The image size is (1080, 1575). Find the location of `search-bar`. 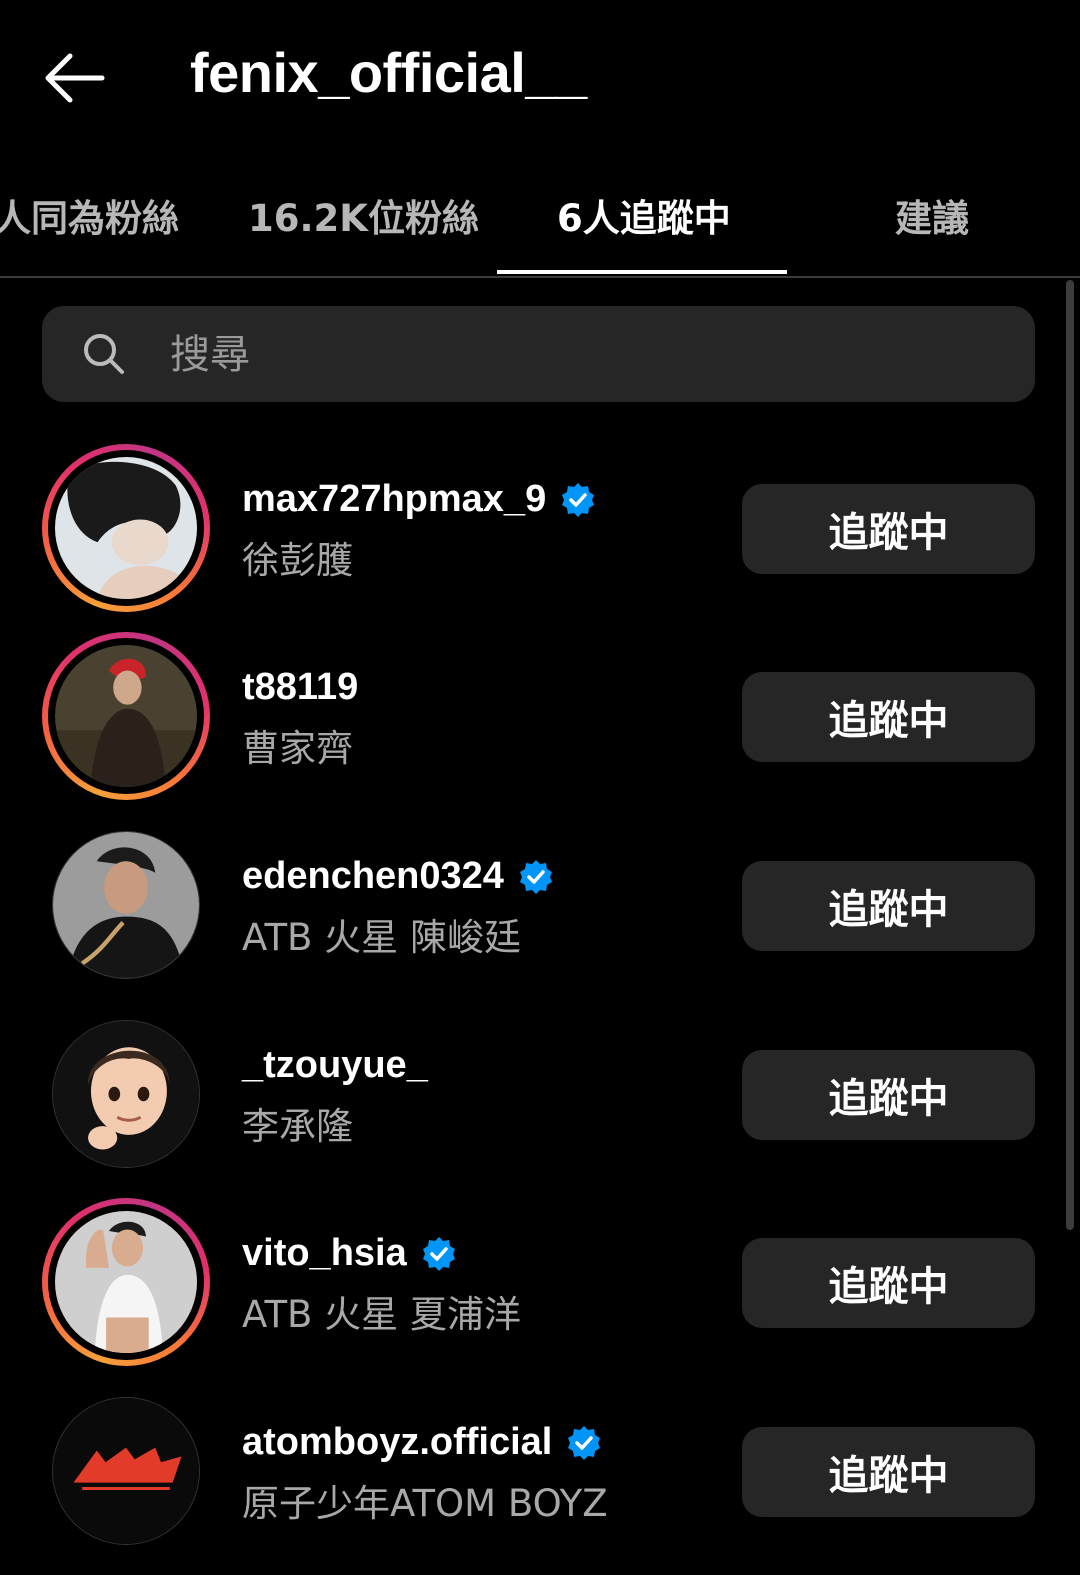

search-bar is located at coordinates (538, 355).